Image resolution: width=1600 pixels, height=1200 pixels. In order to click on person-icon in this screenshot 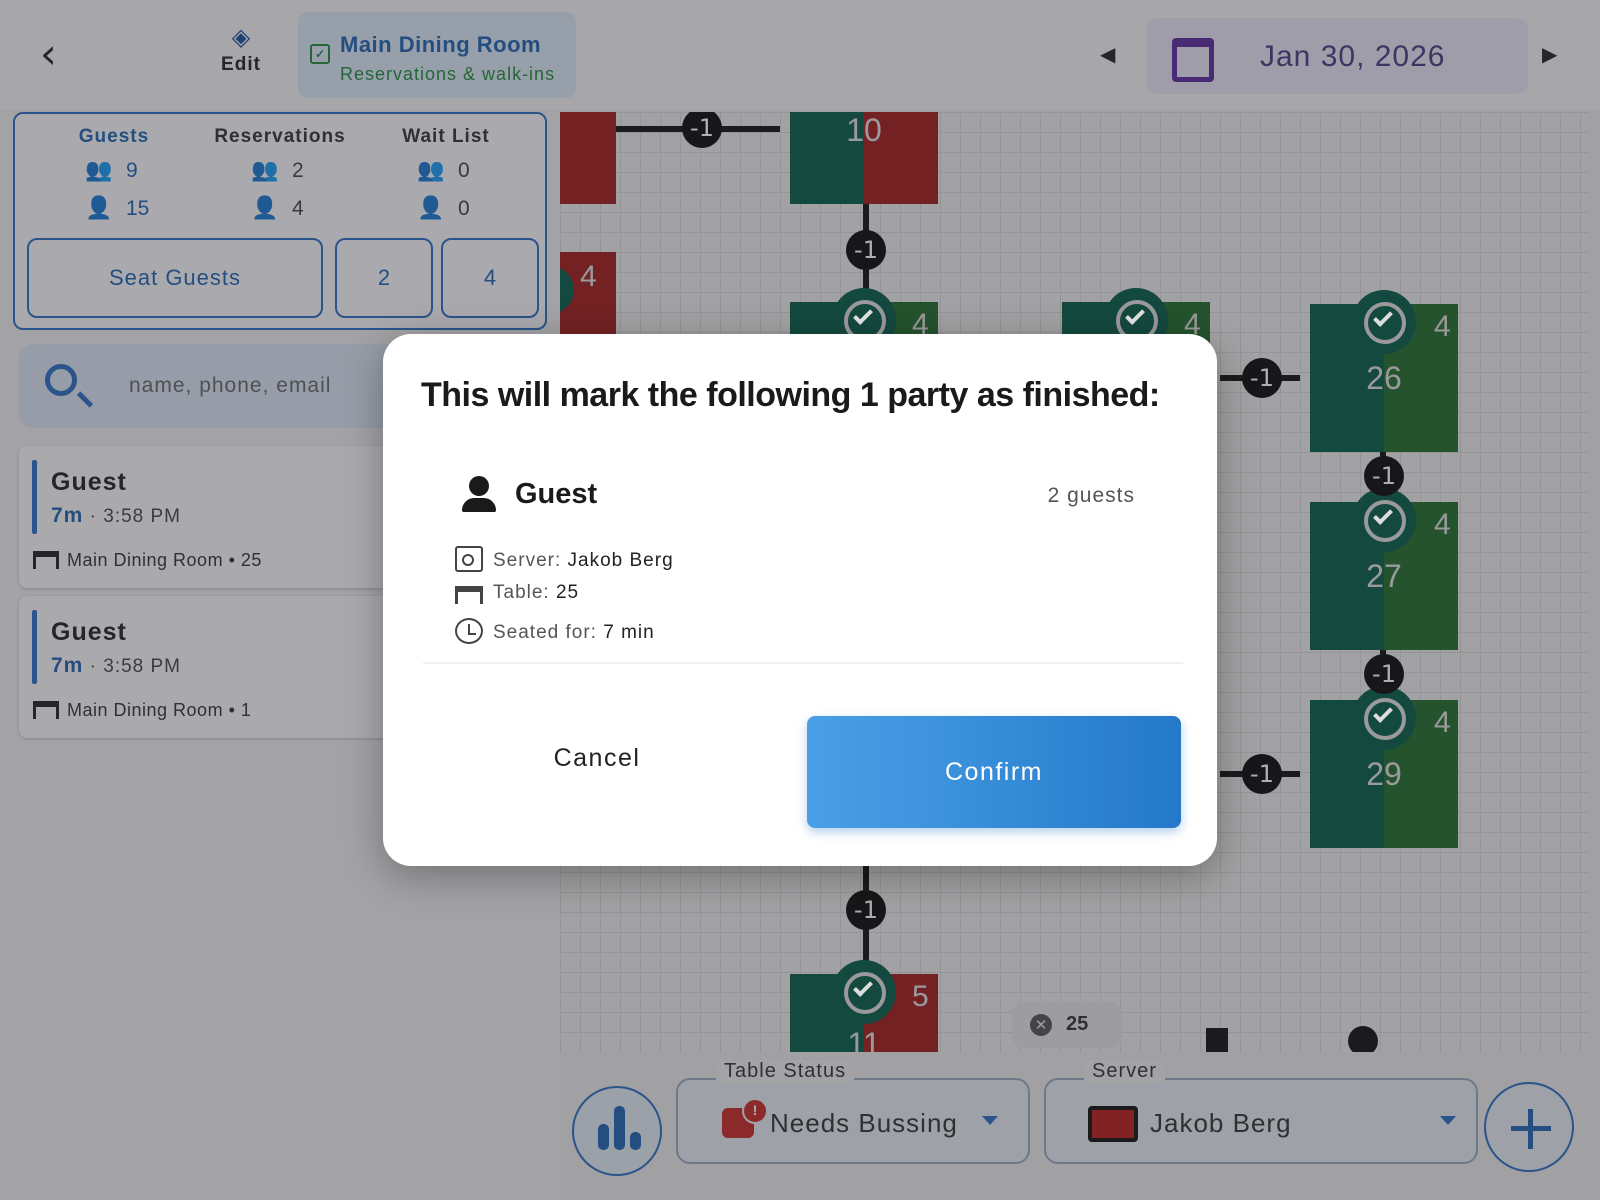, I will do `click(479, 496)`.